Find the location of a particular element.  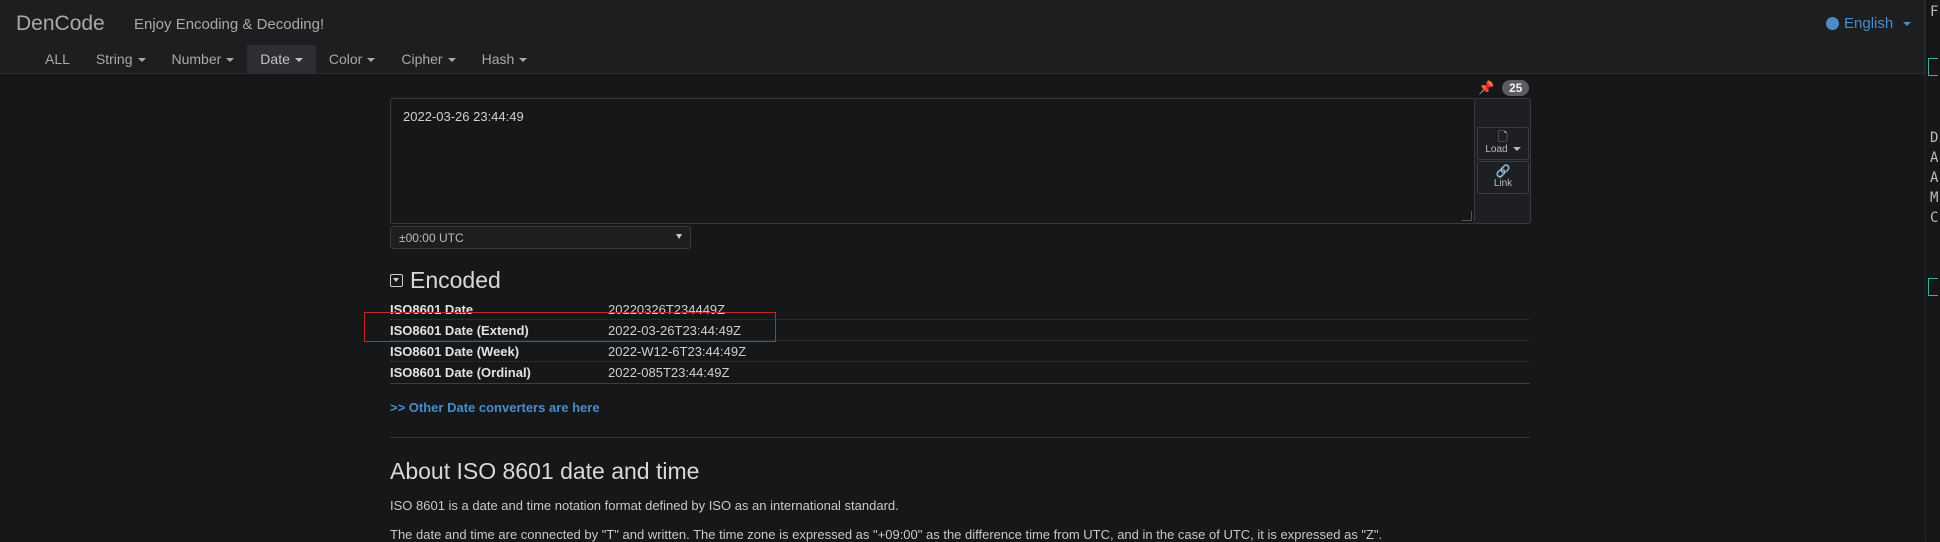

strip-char: C is located at coordinates (1934, 218).